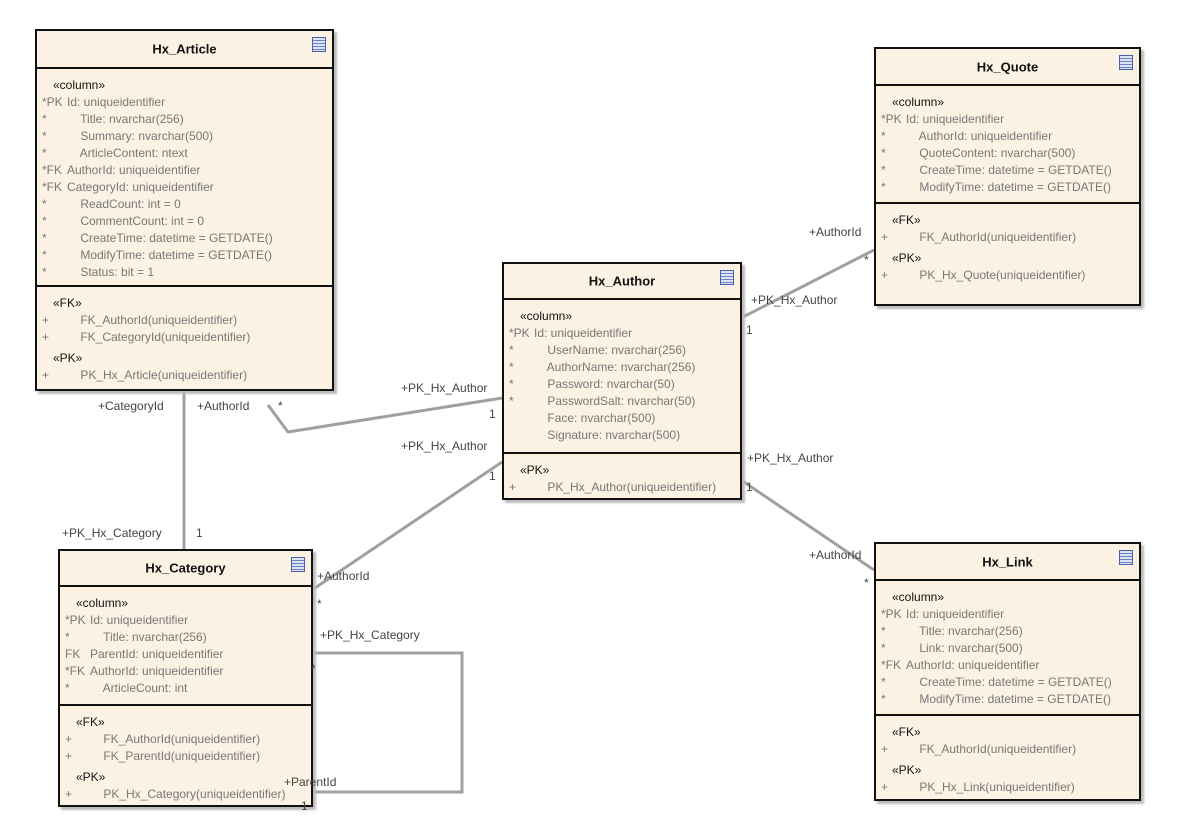 This screenshot has width=1187, height=823. I want to click on column-text: Title: nvarchar(256), so click(125, 119).